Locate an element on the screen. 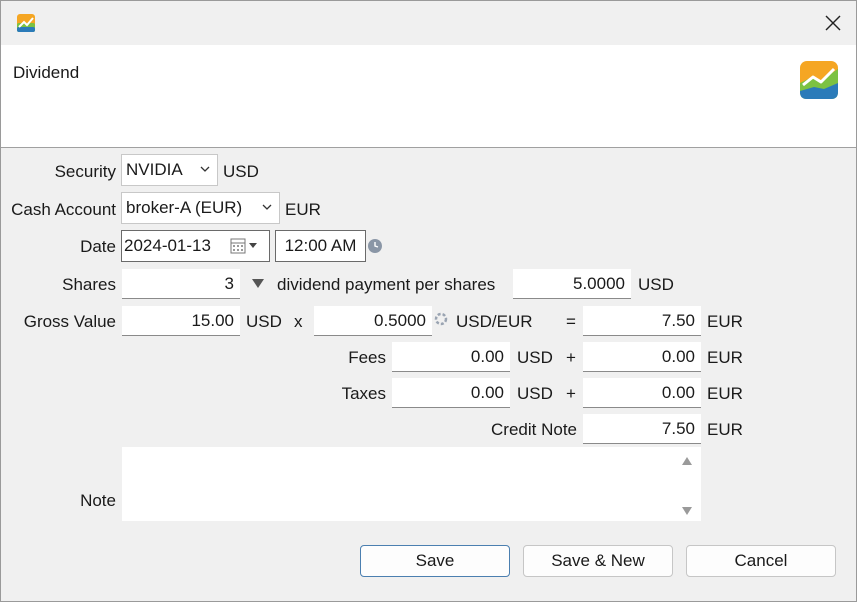  gross-value-label: Gross Value is located at coordinates (69, 321).